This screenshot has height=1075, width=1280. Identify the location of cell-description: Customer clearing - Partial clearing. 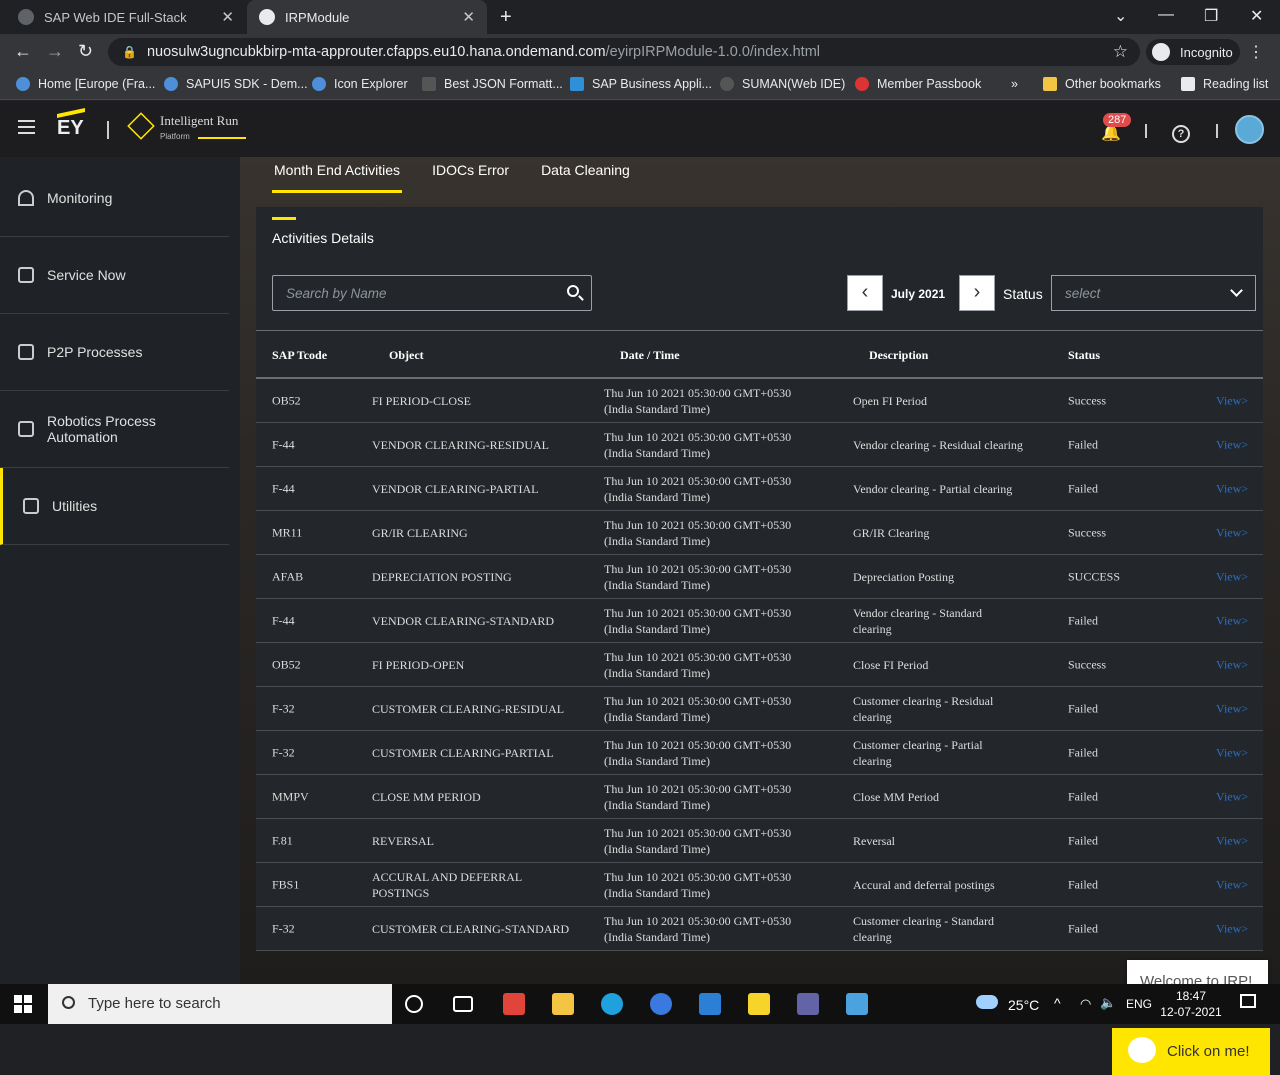
(918, 752).